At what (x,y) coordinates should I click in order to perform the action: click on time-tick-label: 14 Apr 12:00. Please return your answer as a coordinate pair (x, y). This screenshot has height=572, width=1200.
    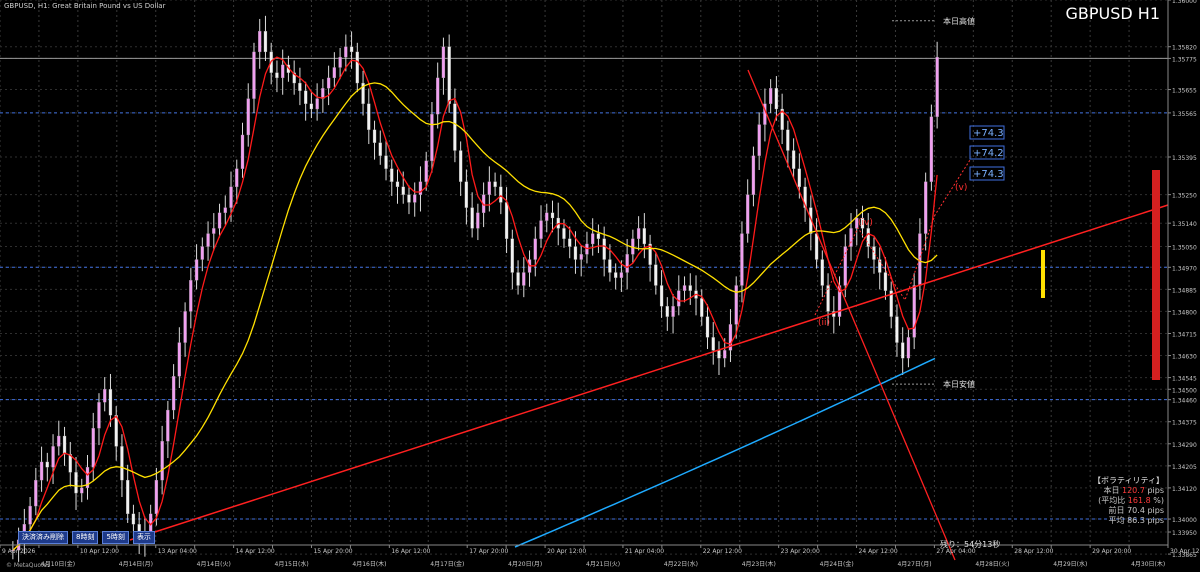
    Looking at the image, I should click on (255, 551).